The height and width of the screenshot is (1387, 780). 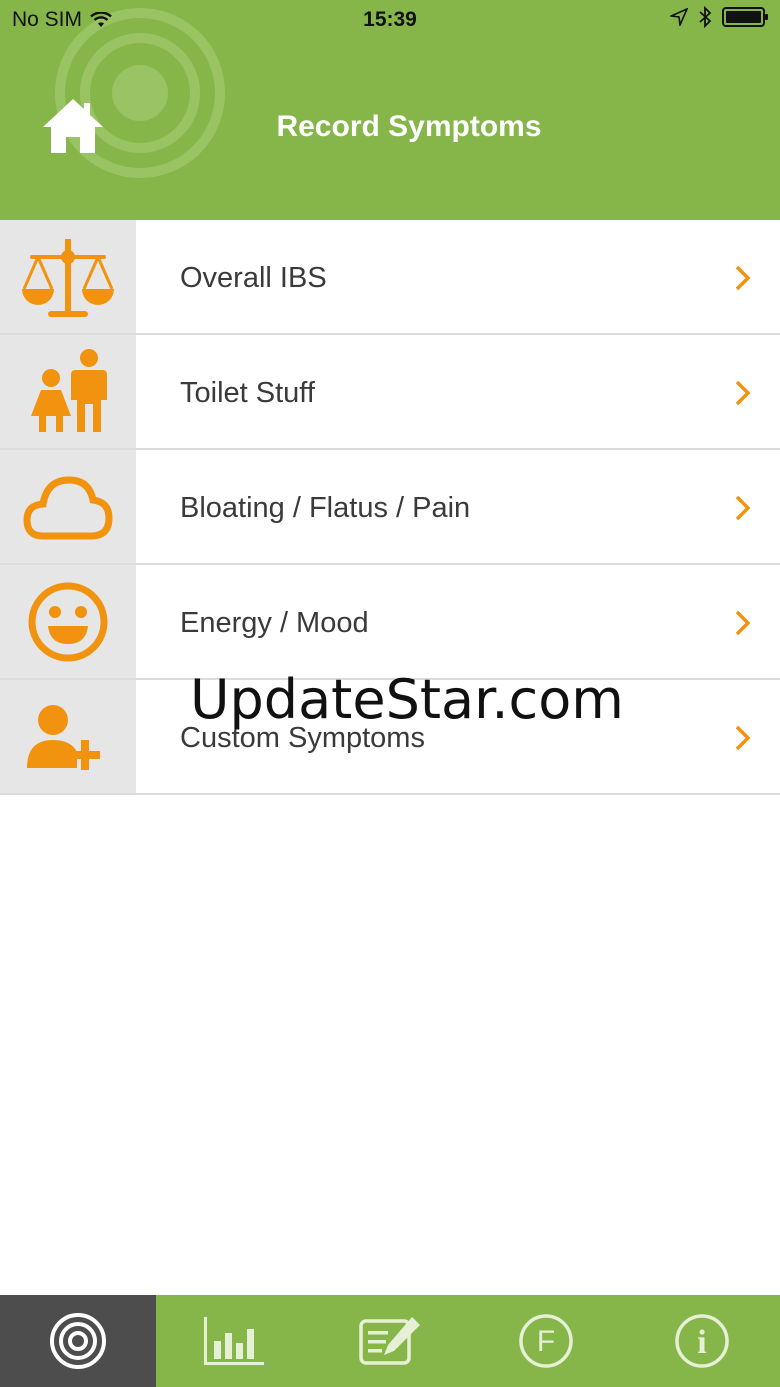 I want to click on tab-record, so click(x=78, y=1341).